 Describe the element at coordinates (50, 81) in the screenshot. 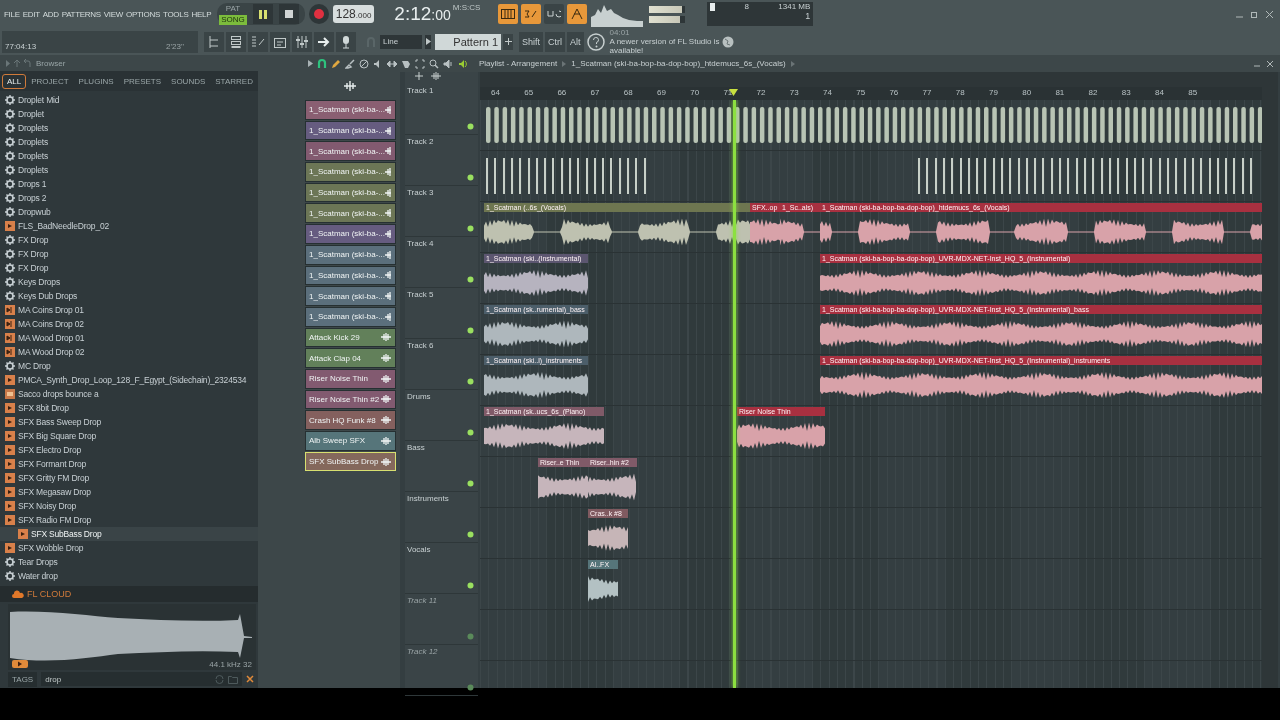

I see `browser-tab: PROJECT` at that location.